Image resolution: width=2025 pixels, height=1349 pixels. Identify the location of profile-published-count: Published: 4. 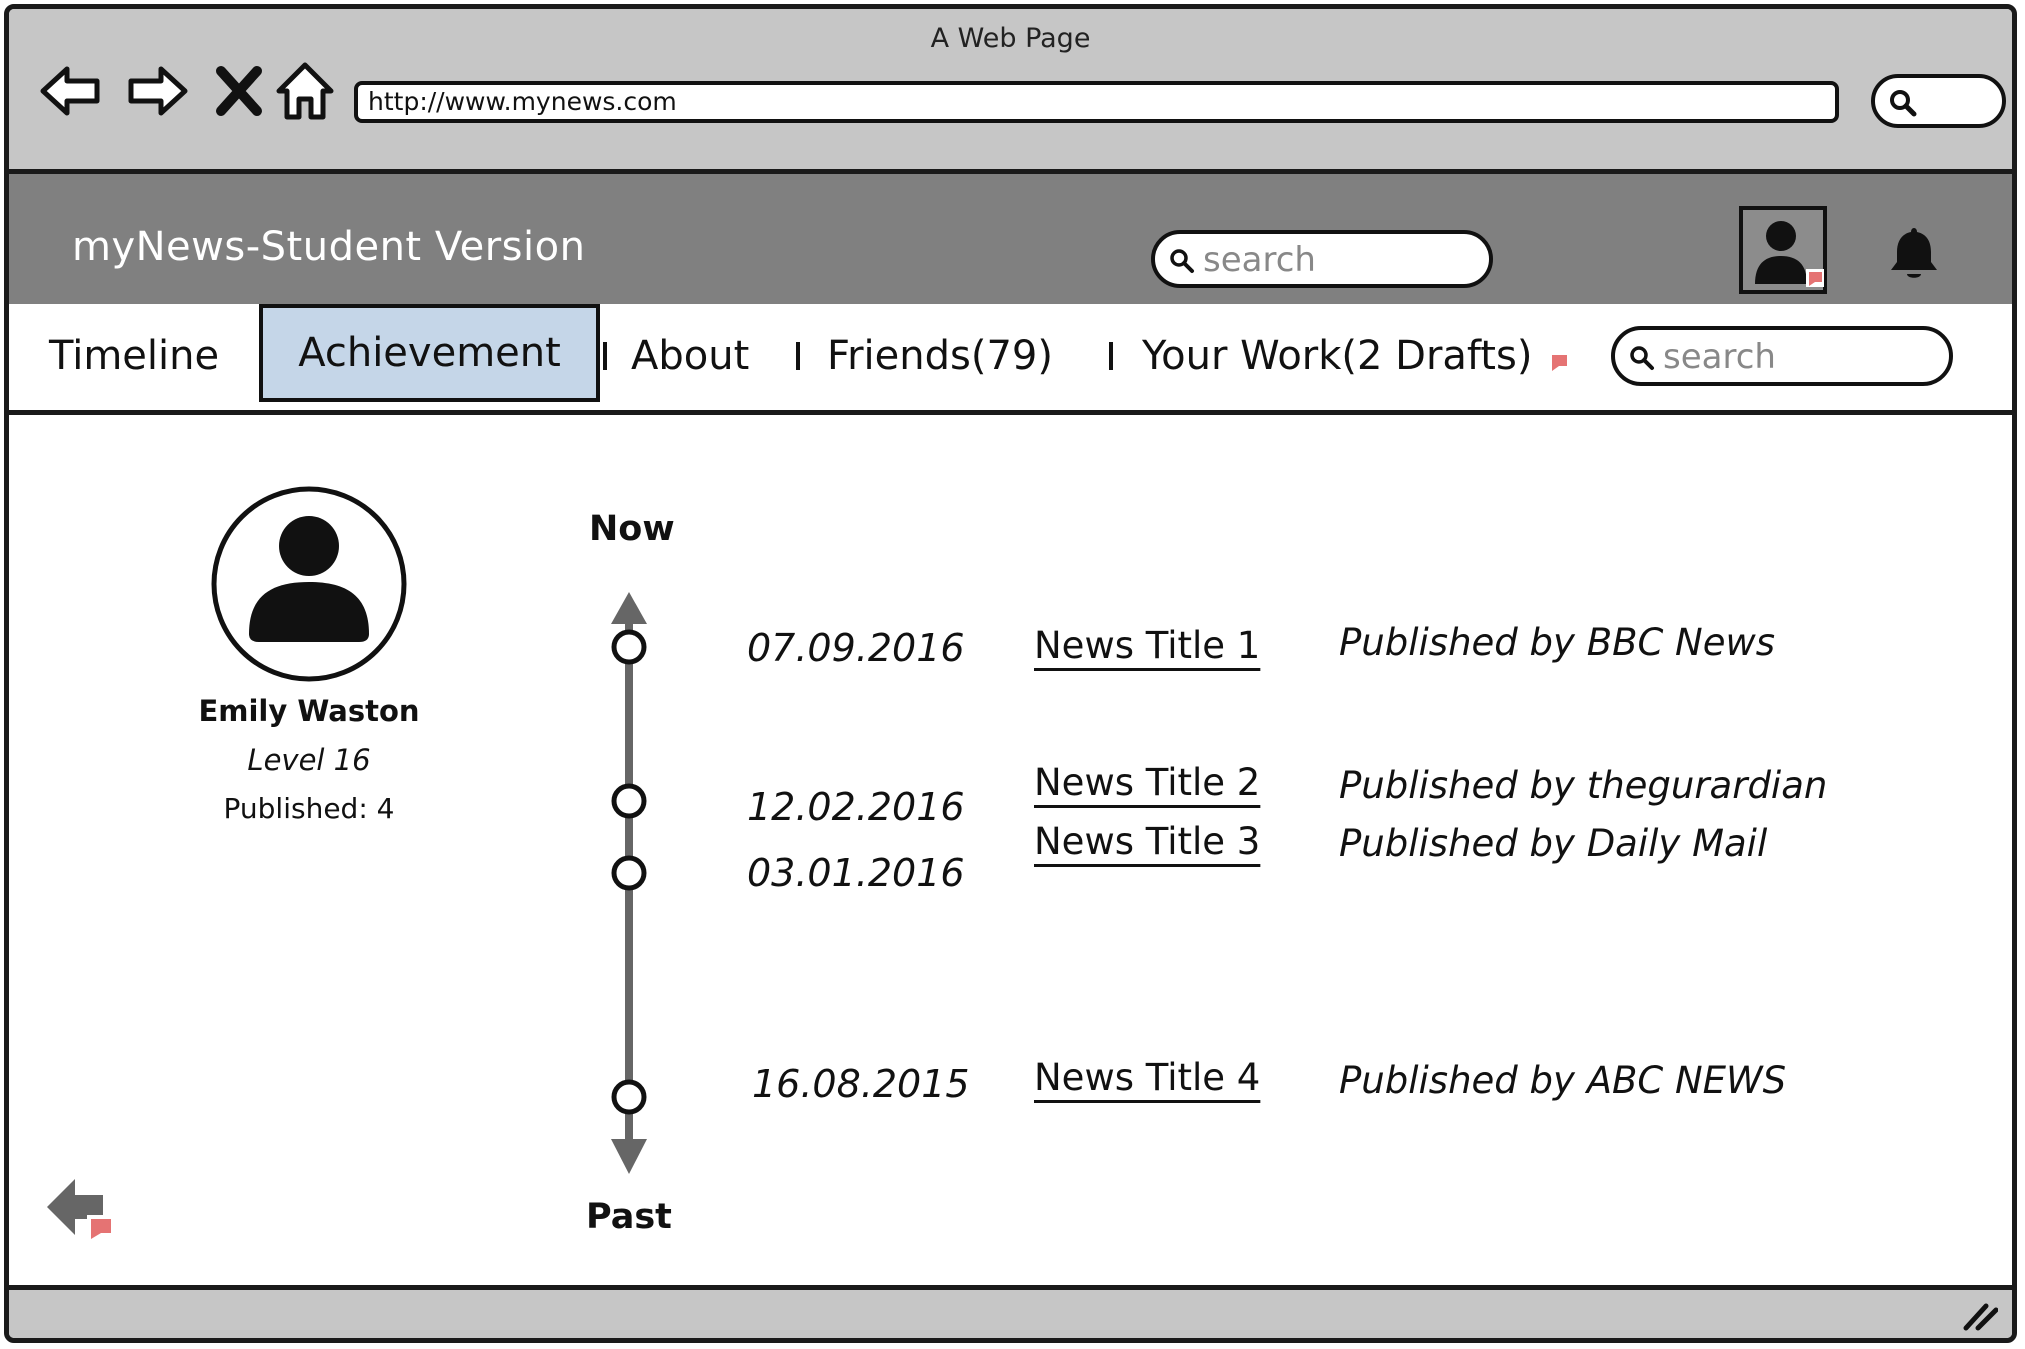
(309, 808).